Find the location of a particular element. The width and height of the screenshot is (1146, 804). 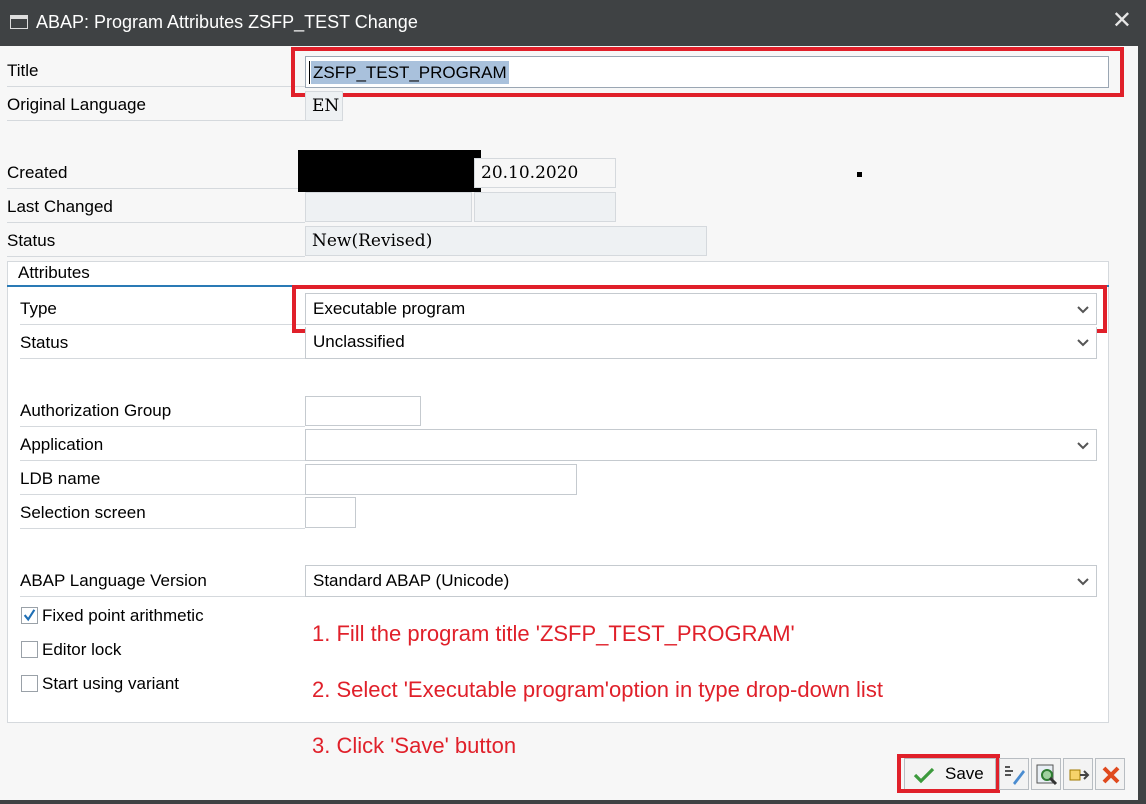

last-changed-label: Last Changed is located at coordinates (156, 206).